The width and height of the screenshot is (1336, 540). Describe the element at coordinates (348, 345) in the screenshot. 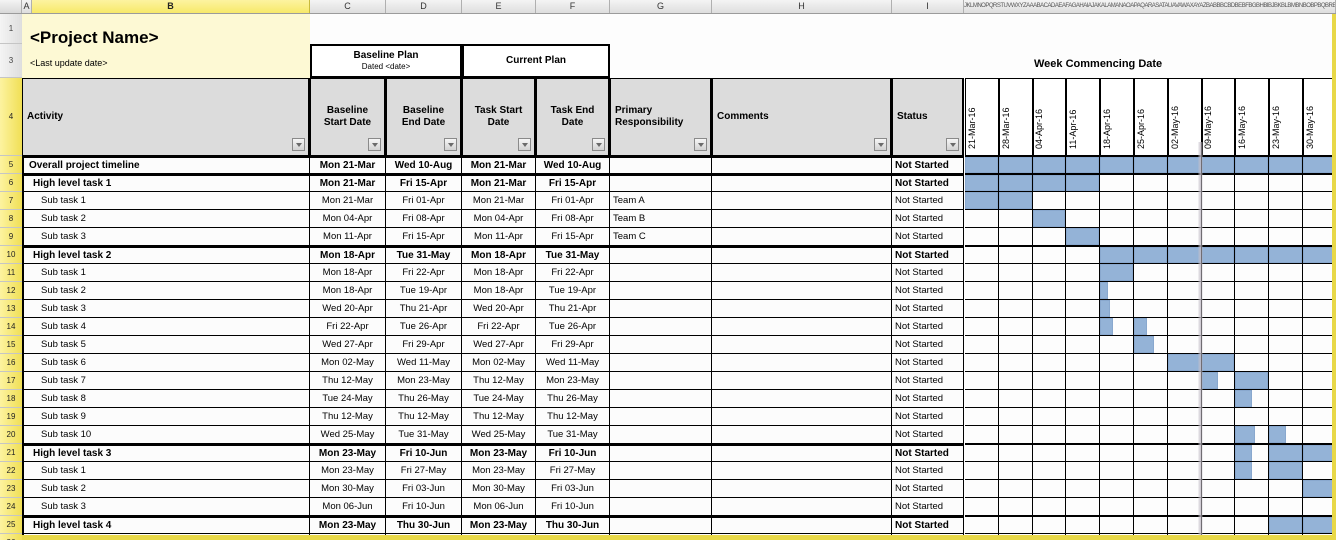

I see `cell-baseline-start: Wed 27-Apr` at that location.